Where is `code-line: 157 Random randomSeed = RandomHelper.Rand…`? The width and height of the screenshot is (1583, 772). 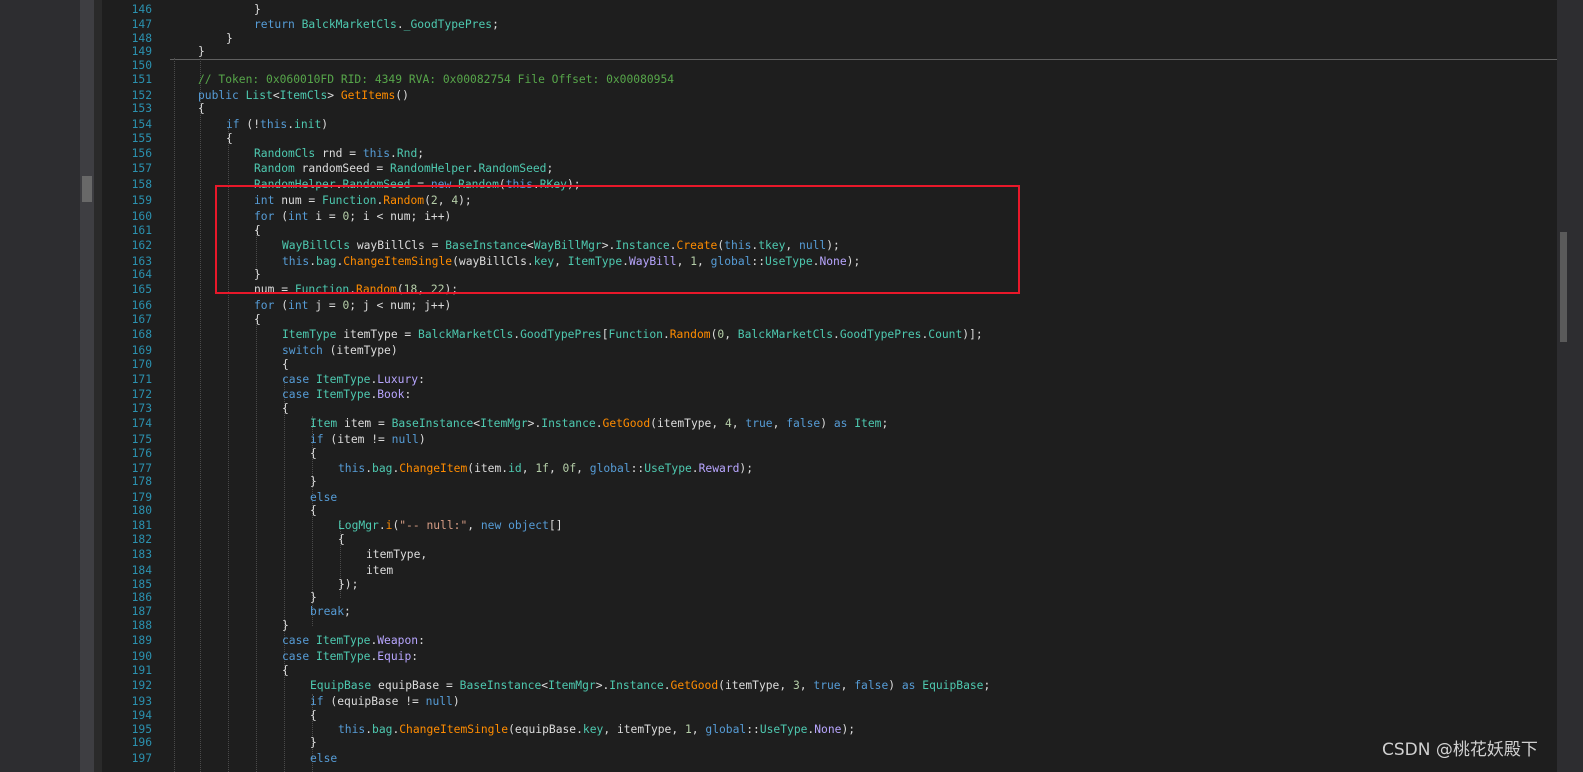
code-line: 157 Random randomSeed = RandomHelper.Rand… is located at coordinates (827, 168).